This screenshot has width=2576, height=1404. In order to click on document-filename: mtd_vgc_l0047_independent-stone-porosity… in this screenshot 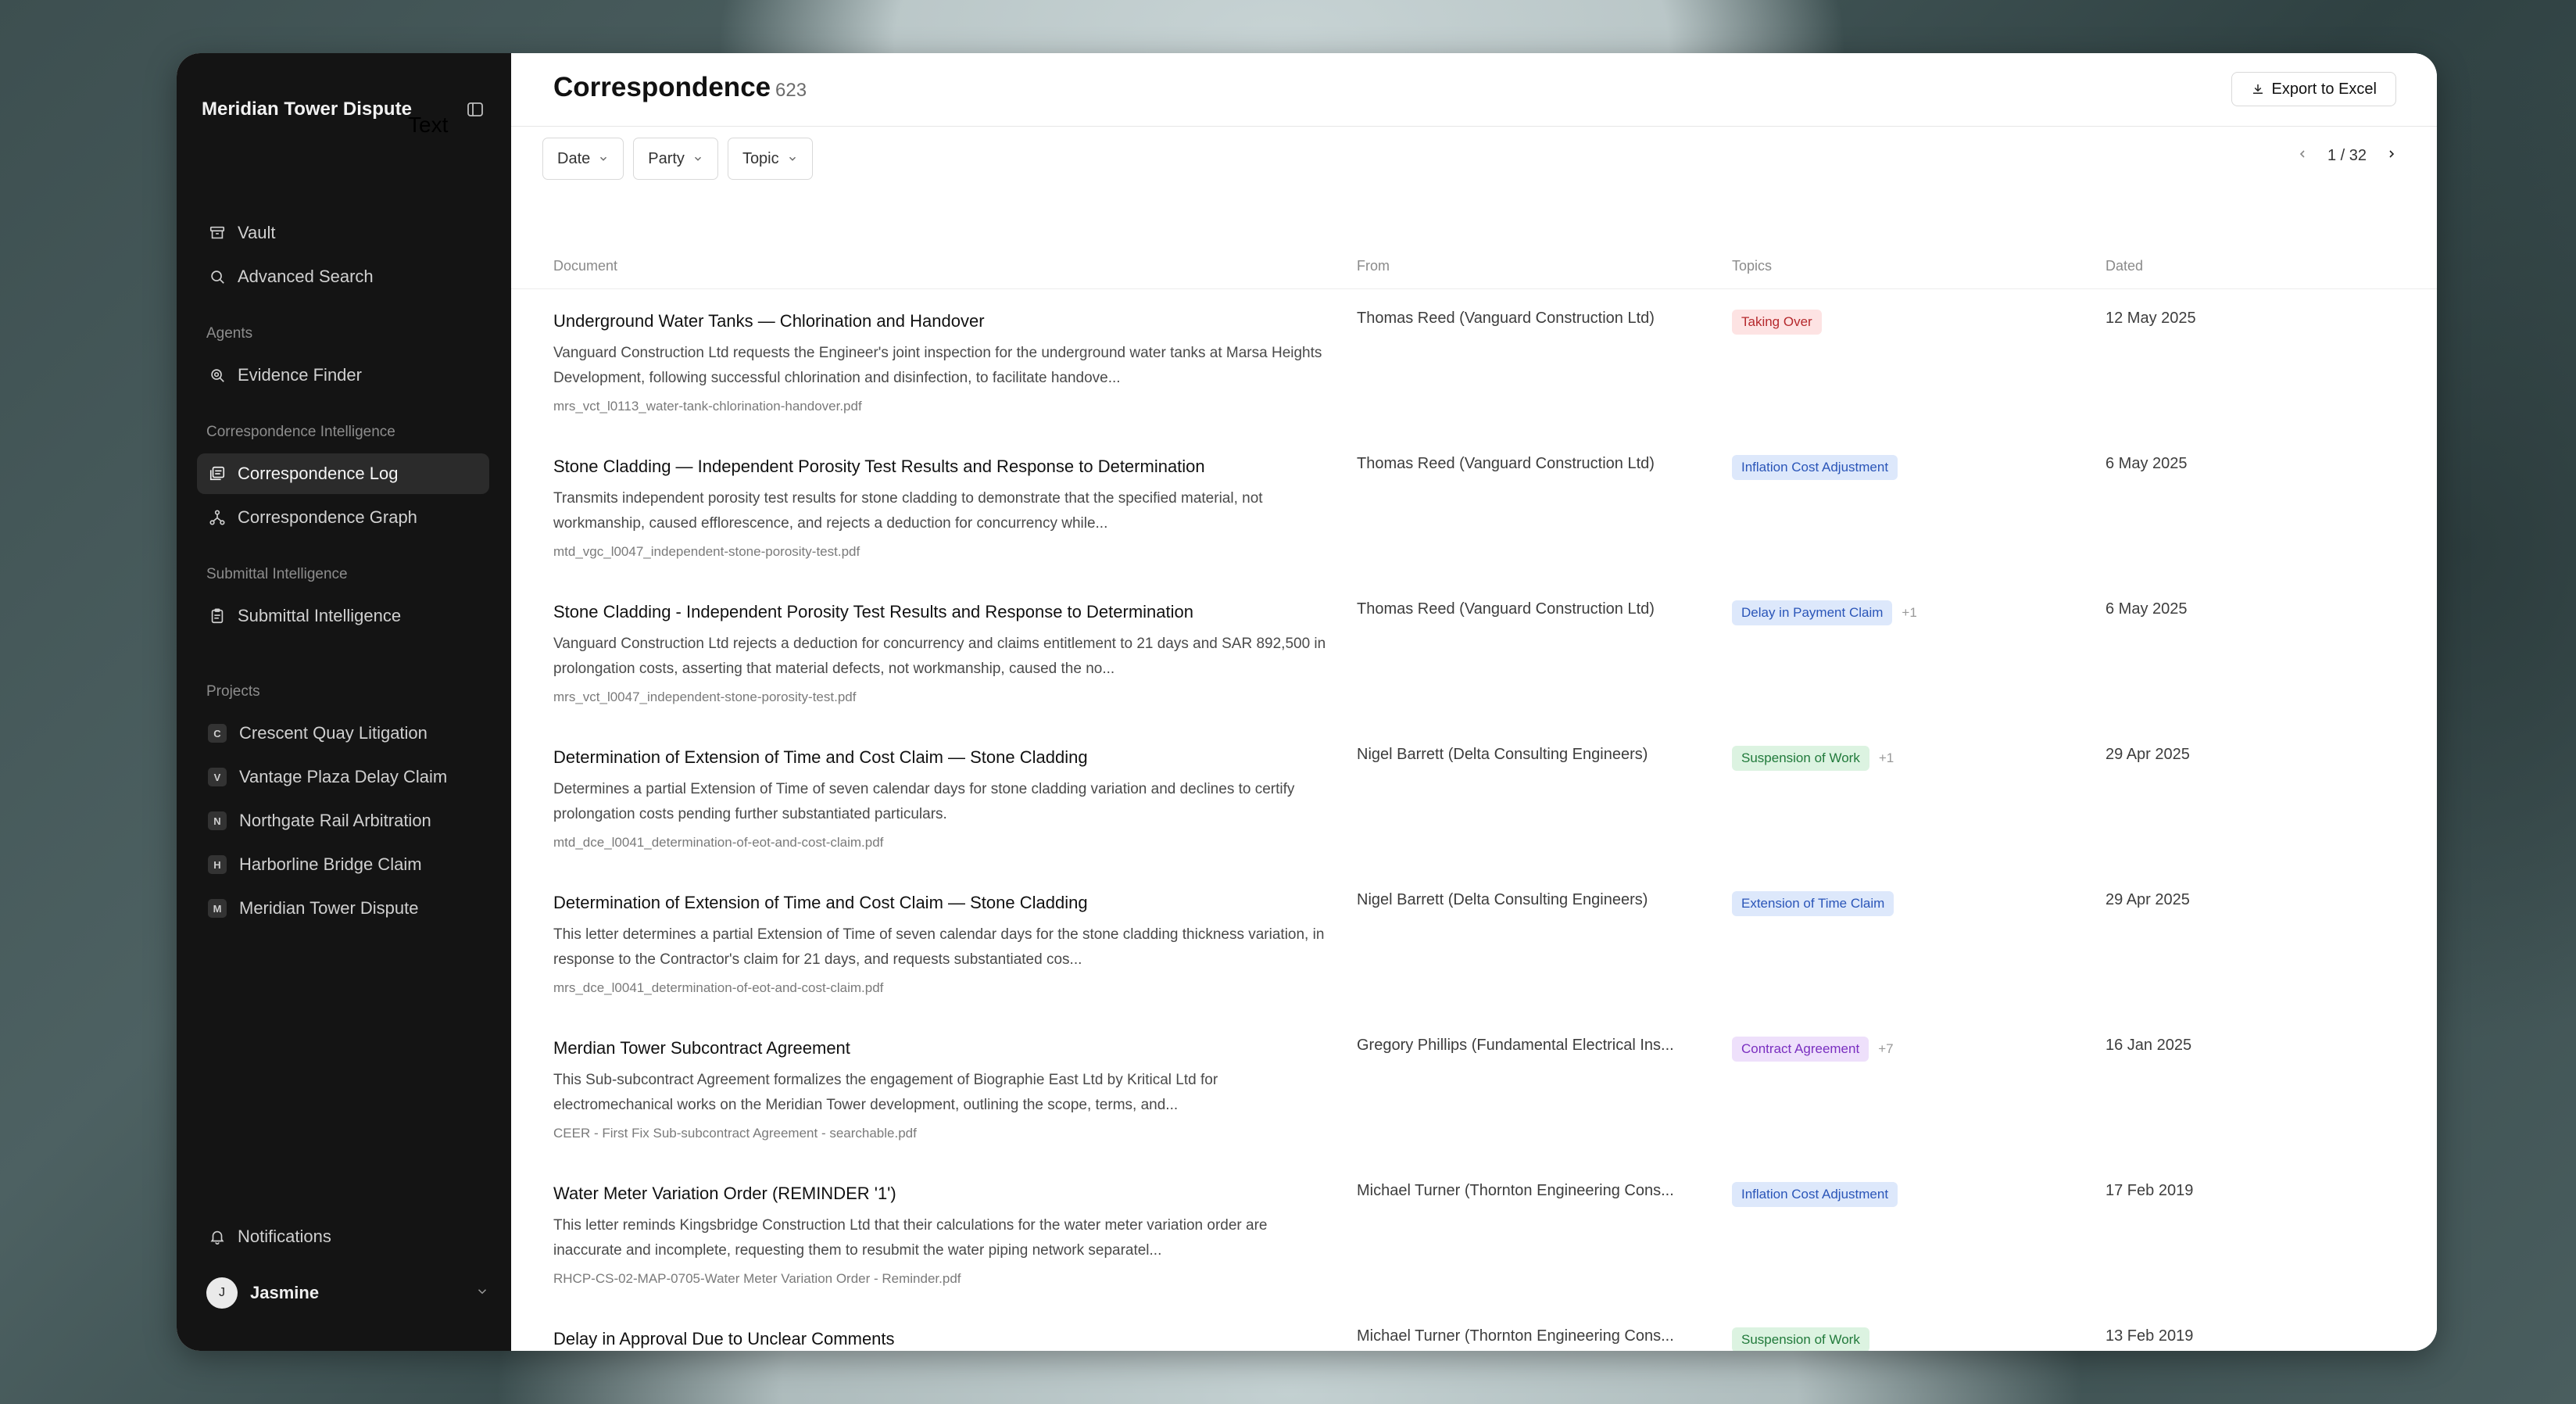, I will do `click(706, 552)`.